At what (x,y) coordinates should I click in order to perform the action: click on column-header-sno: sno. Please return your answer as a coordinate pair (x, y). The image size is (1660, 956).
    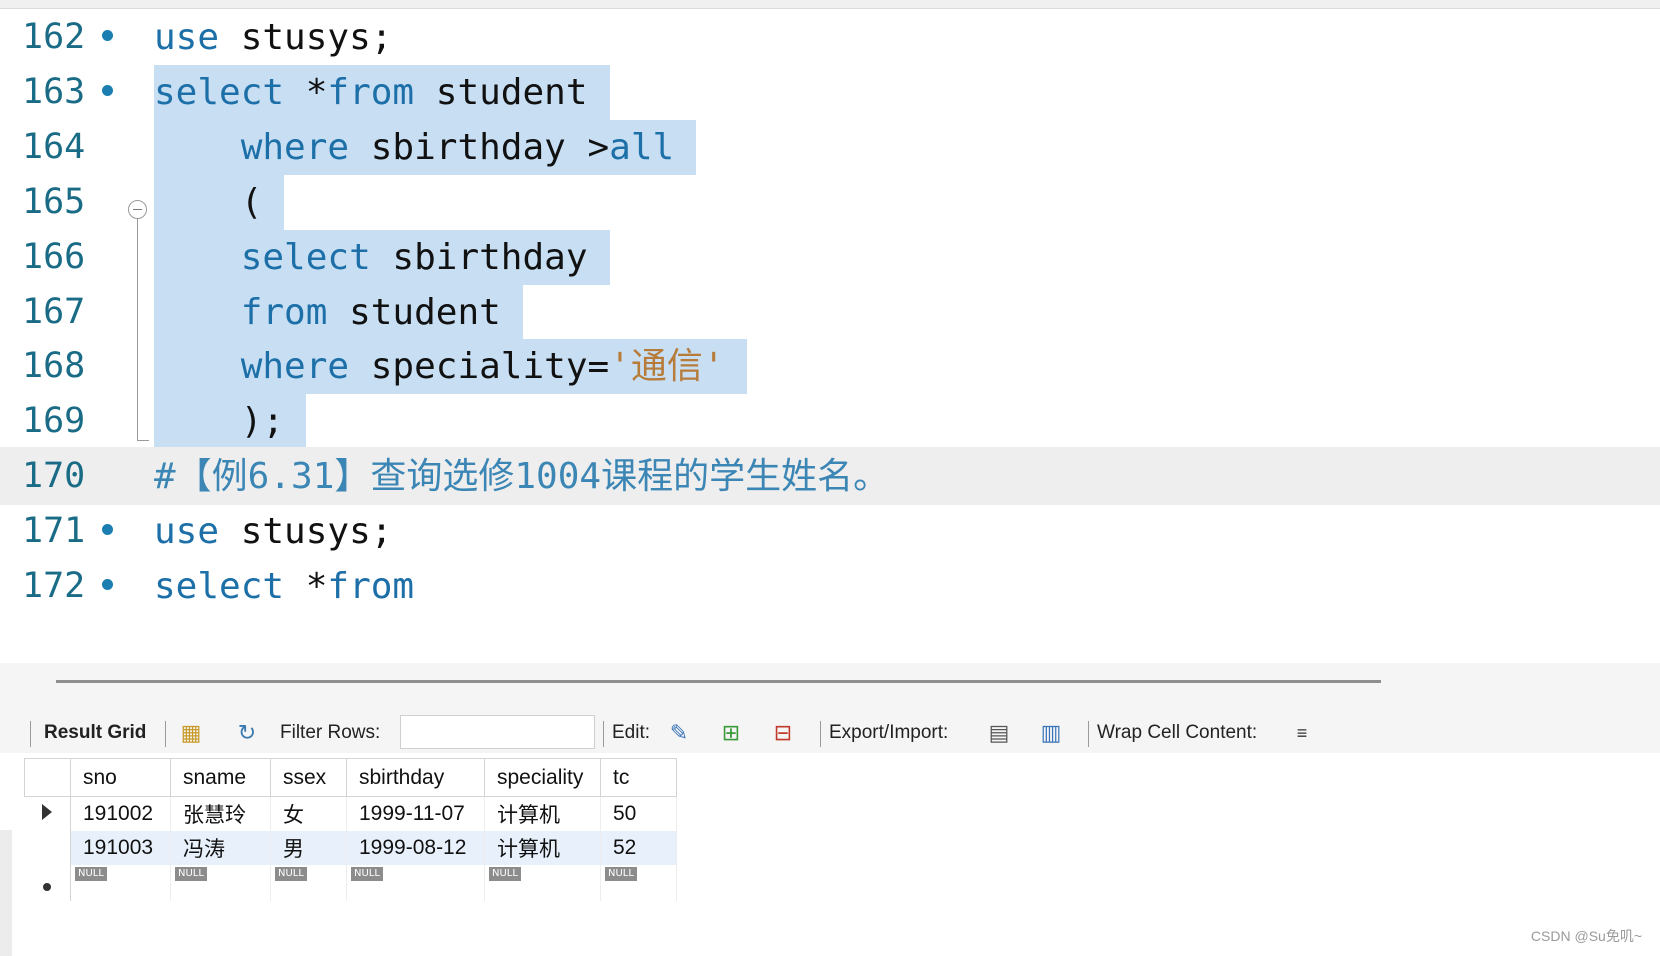
    Looking at the image, I should click on (120, 777).